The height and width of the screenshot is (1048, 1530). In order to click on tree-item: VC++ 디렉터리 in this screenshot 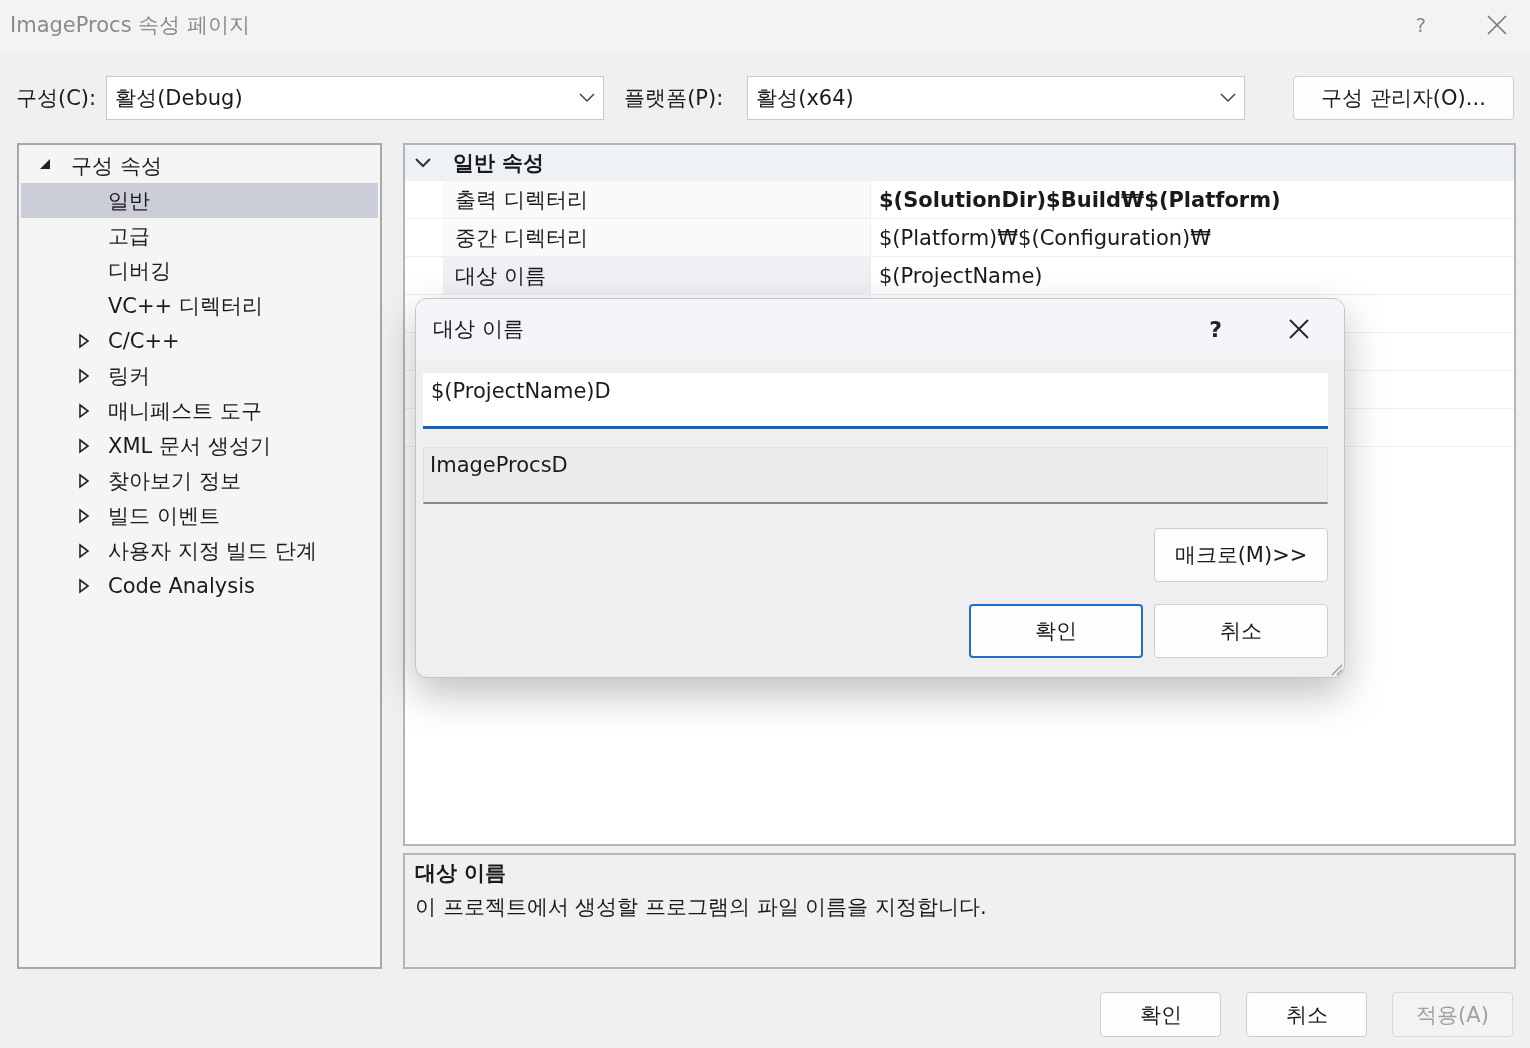, I will do `click(199, 305)`.